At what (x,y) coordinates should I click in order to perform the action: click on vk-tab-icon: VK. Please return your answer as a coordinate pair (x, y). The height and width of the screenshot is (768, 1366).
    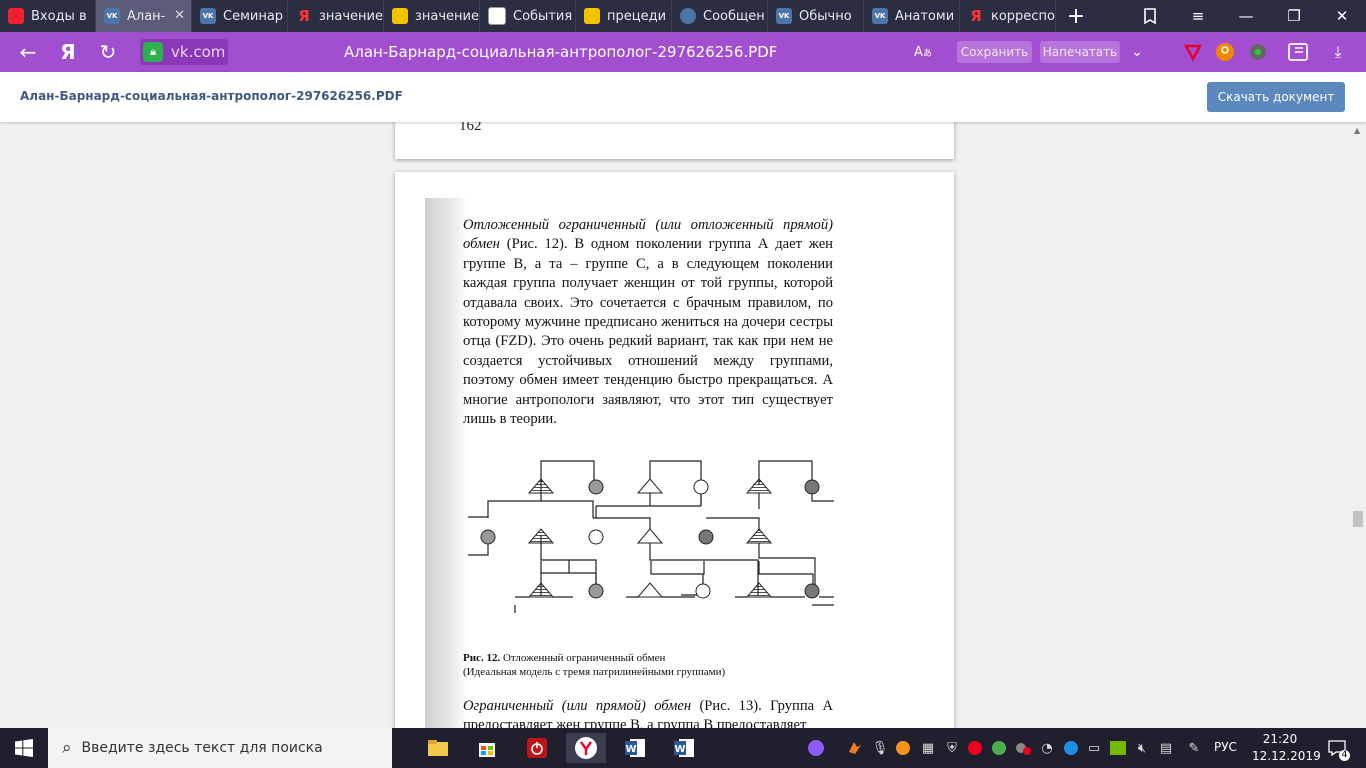
    Looking at the image, I should click on (112, 16).